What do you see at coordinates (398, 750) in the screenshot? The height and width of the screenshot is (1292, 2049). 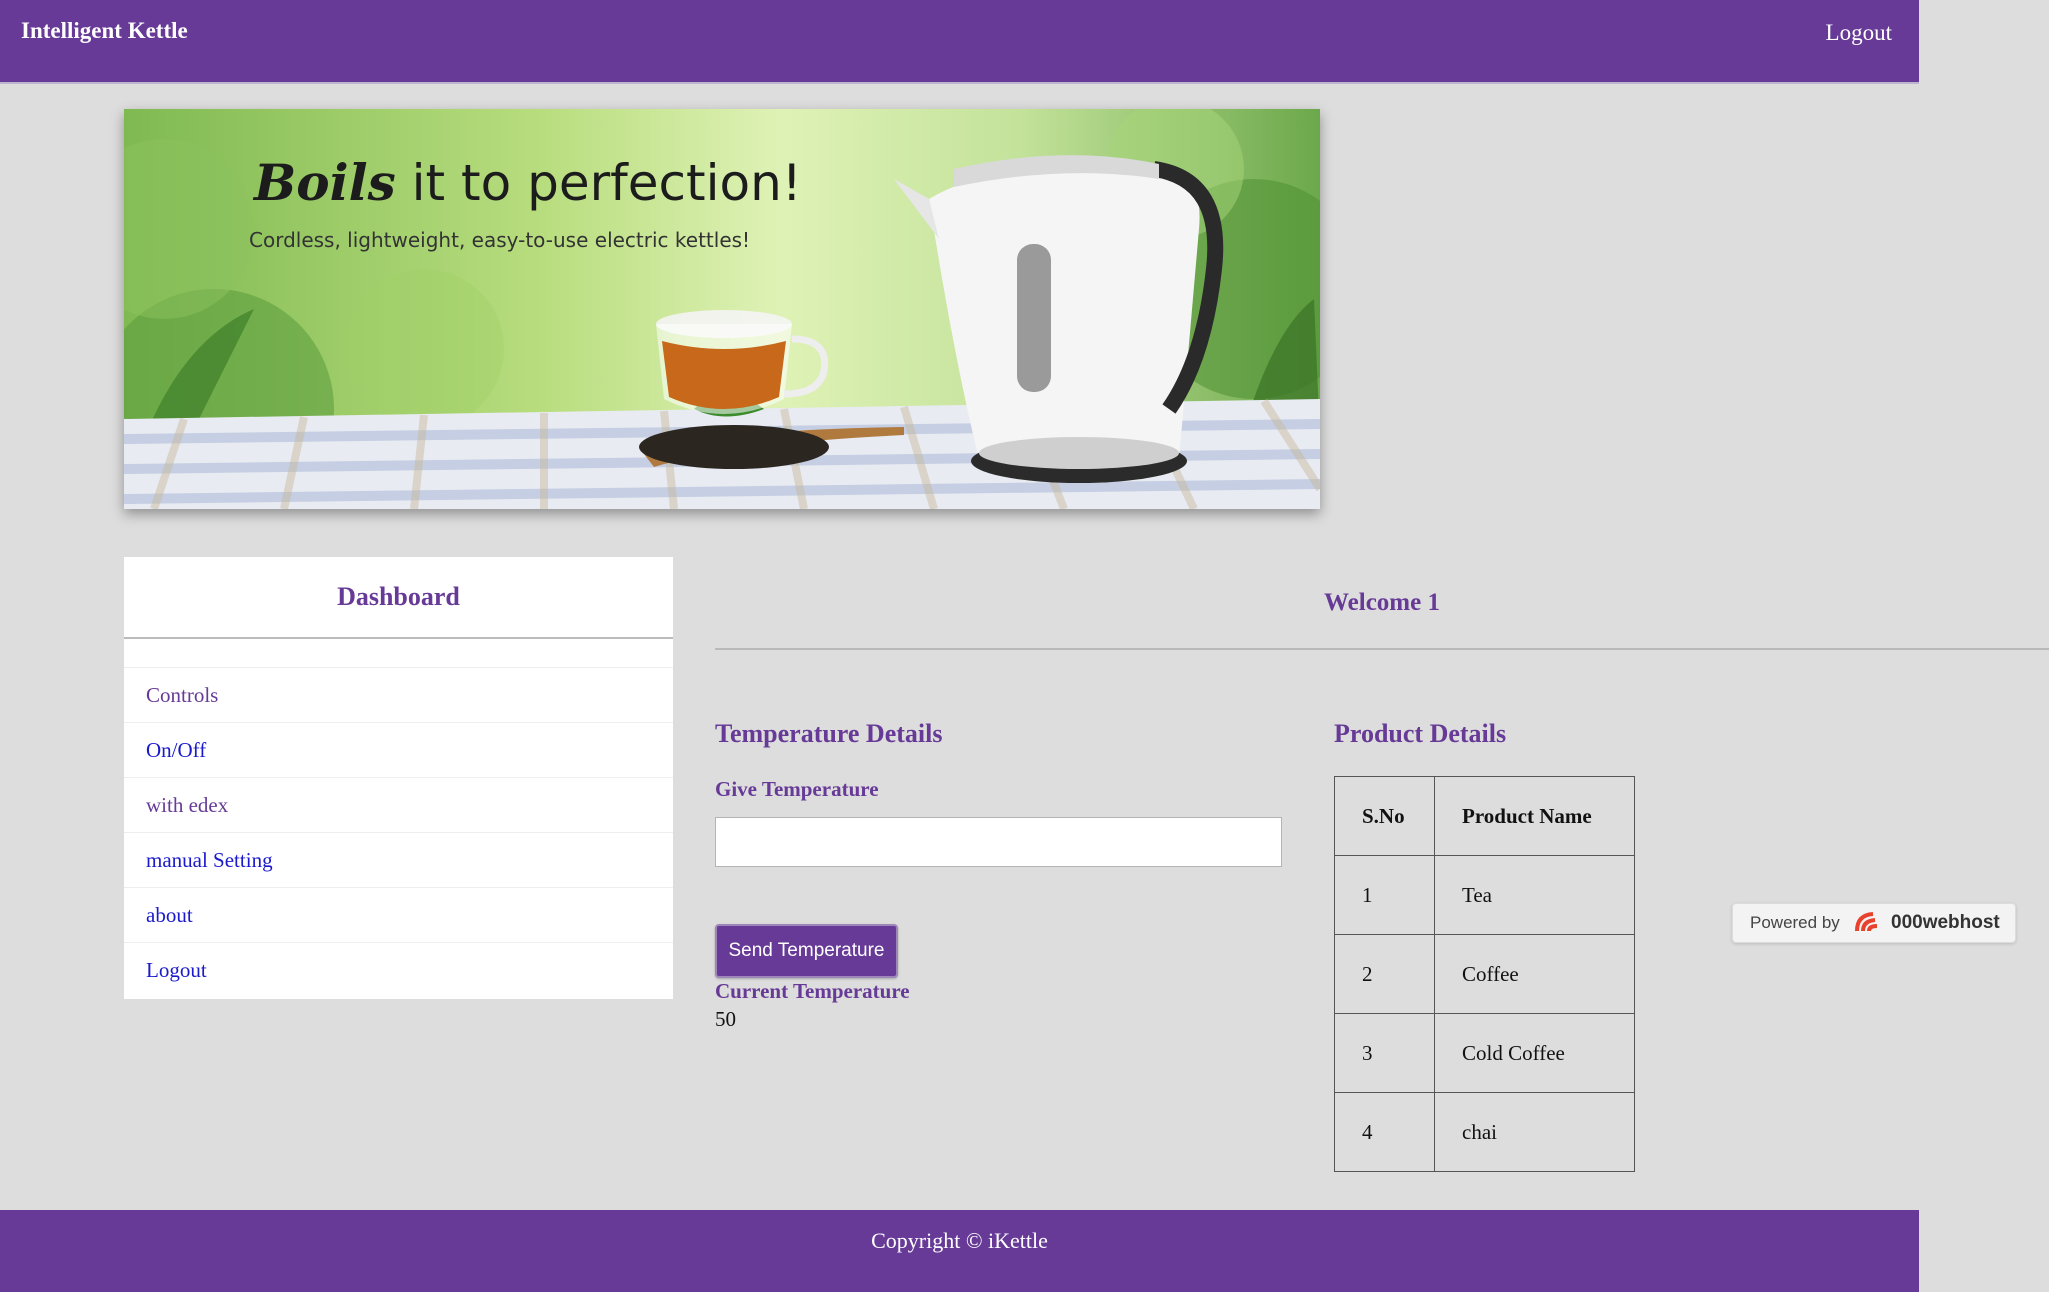 I see `sidebar-item-on-off: On/Off` at bounding box center [398, 750].